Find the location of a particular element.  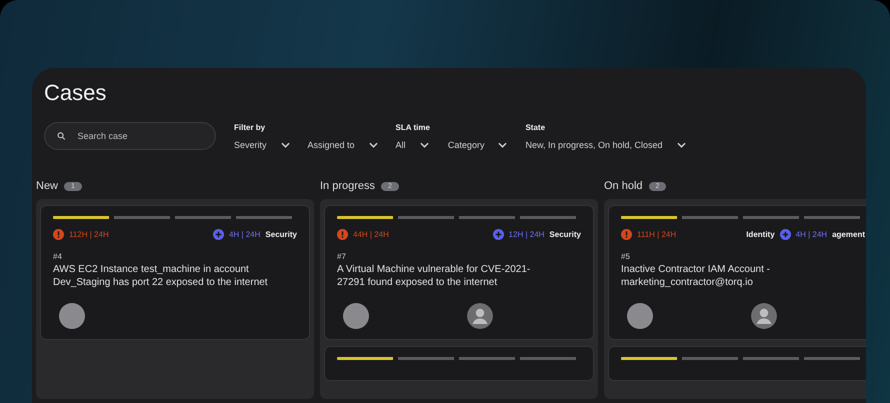

case-id: #7 is located at coordinates (342, 256).